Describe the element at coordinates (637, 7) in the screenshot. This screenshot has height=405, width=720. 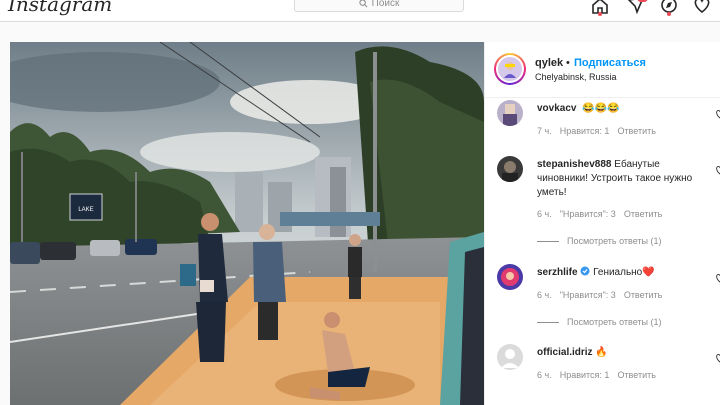
I see `messenger-icon` at that location.